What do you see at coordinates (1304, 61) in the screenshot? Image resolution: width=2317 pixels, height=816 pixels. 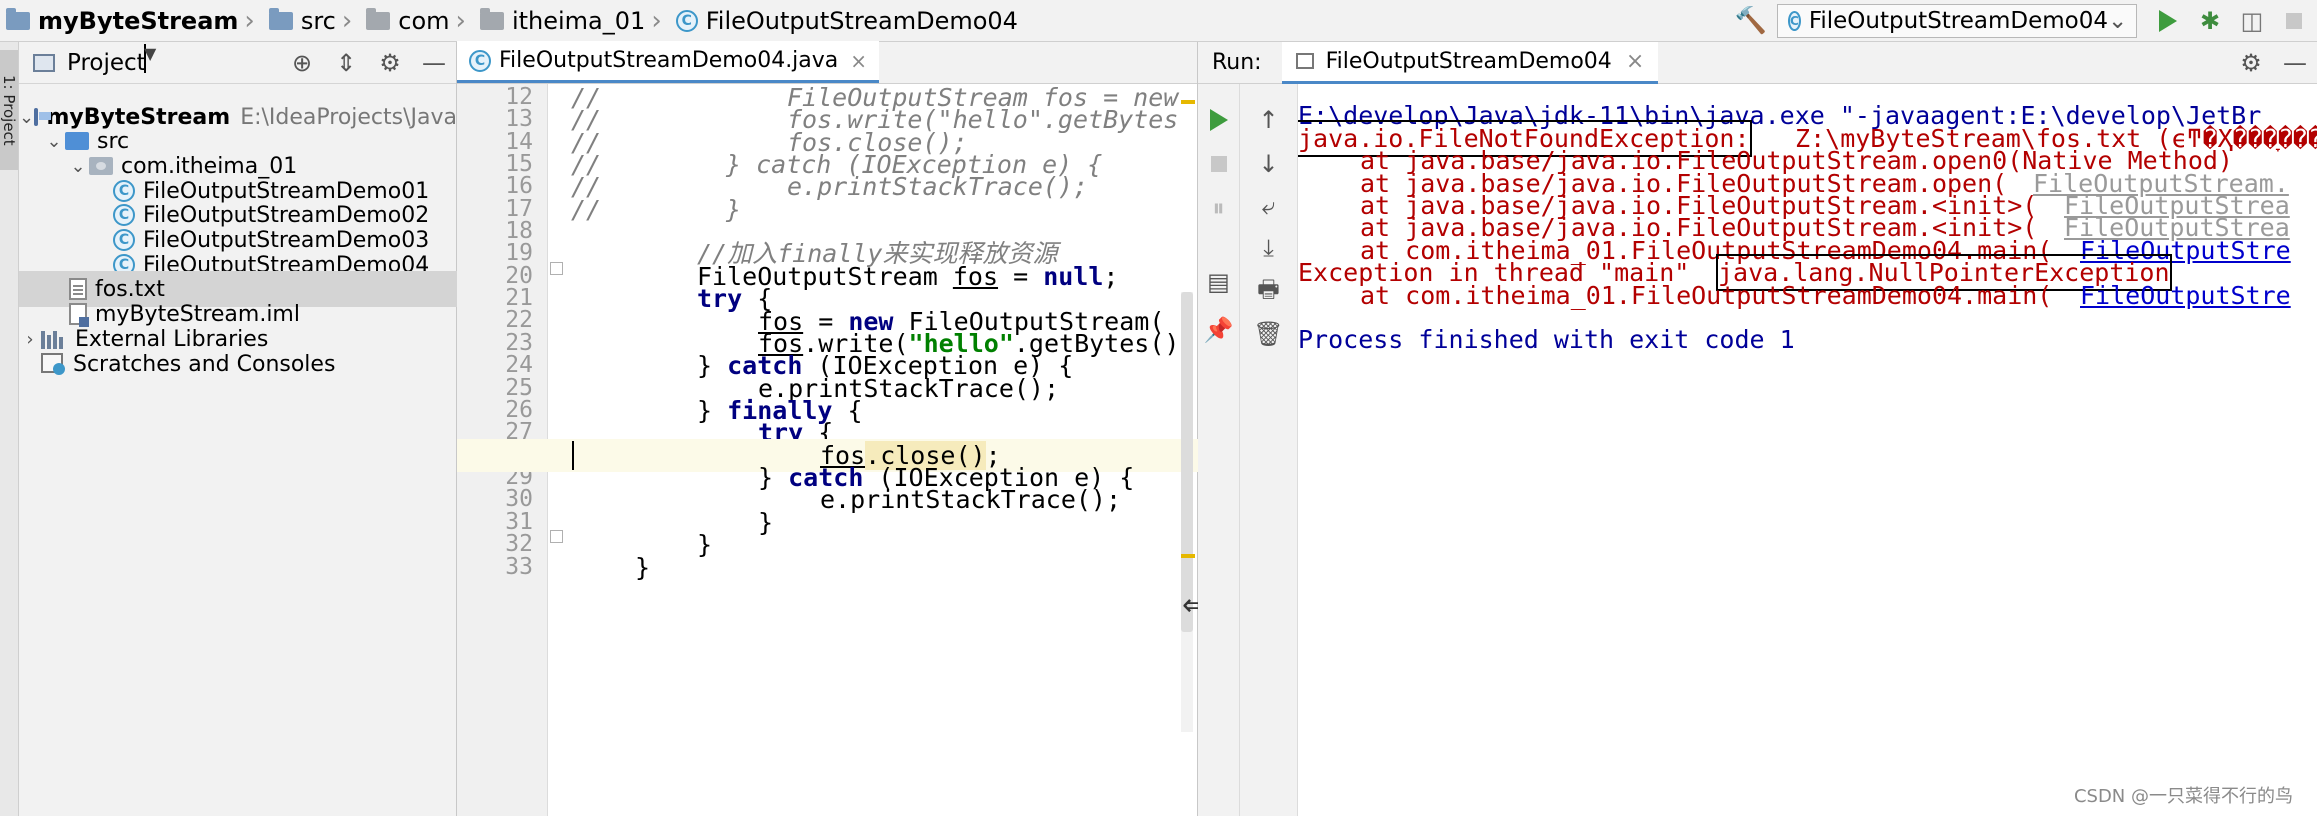 I see `console-icon` at bounding box center [1304, 61].